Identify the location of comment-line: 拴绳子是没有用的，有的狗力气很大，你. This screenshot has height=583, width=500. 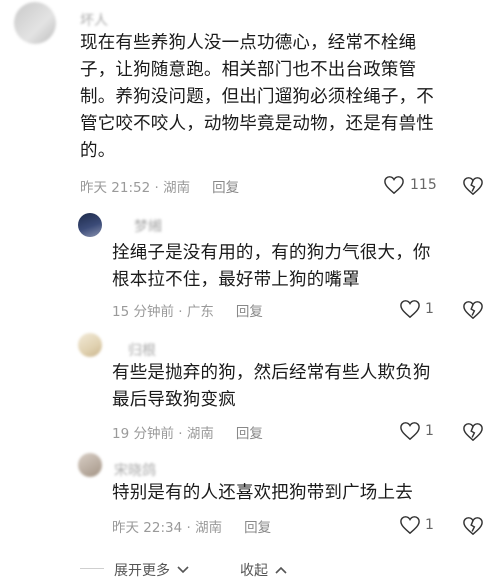
(271, 253).